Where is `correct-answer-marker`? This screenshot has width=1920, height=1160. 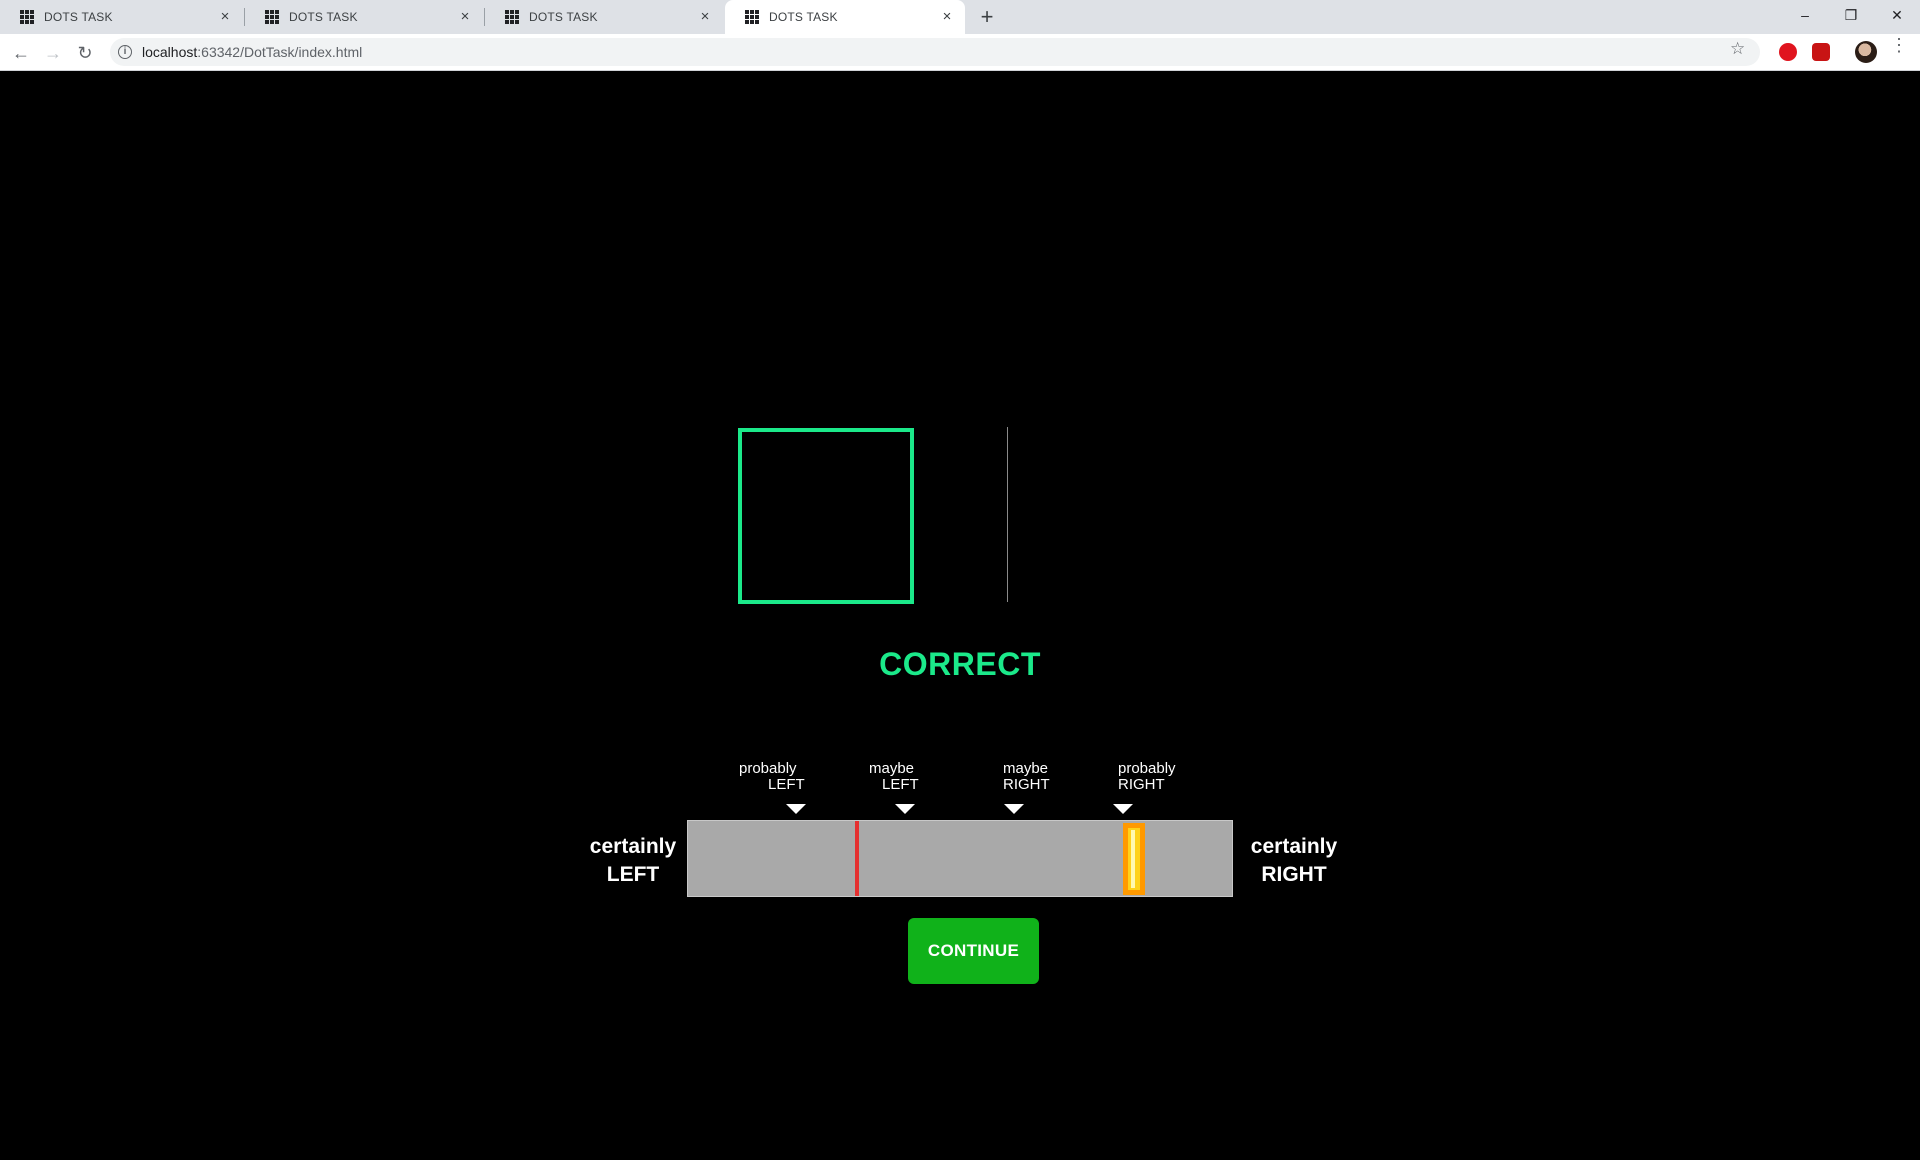
correct-answer-marker is located at coordinates (857, 858).